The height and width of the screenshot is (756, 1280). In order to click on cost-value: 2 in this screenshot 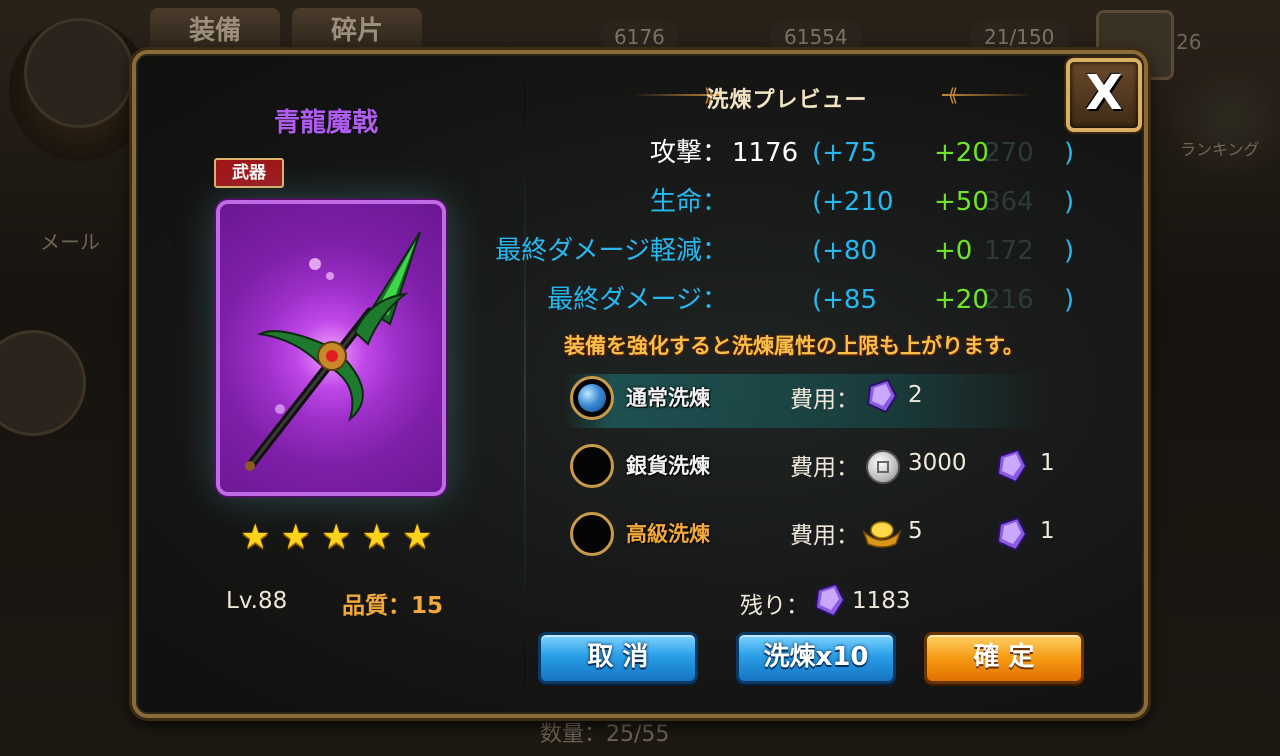, I will do `click(915, 395)`.